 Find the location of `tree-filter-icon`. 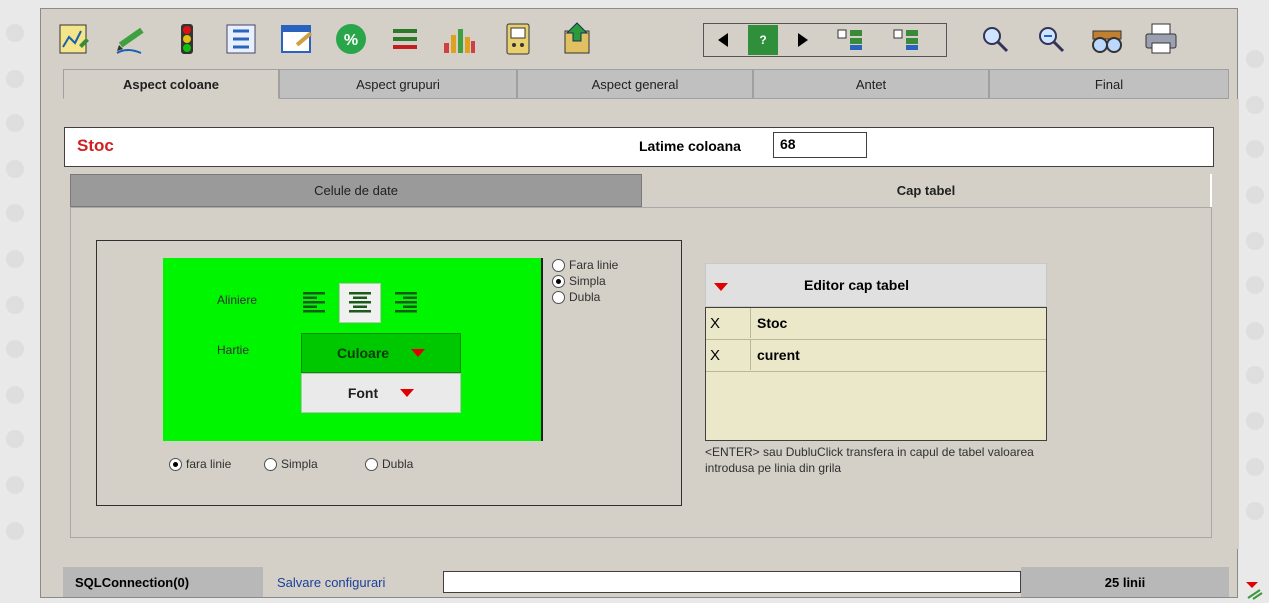

tree-filter-icon is located at coordinates (241, 39).